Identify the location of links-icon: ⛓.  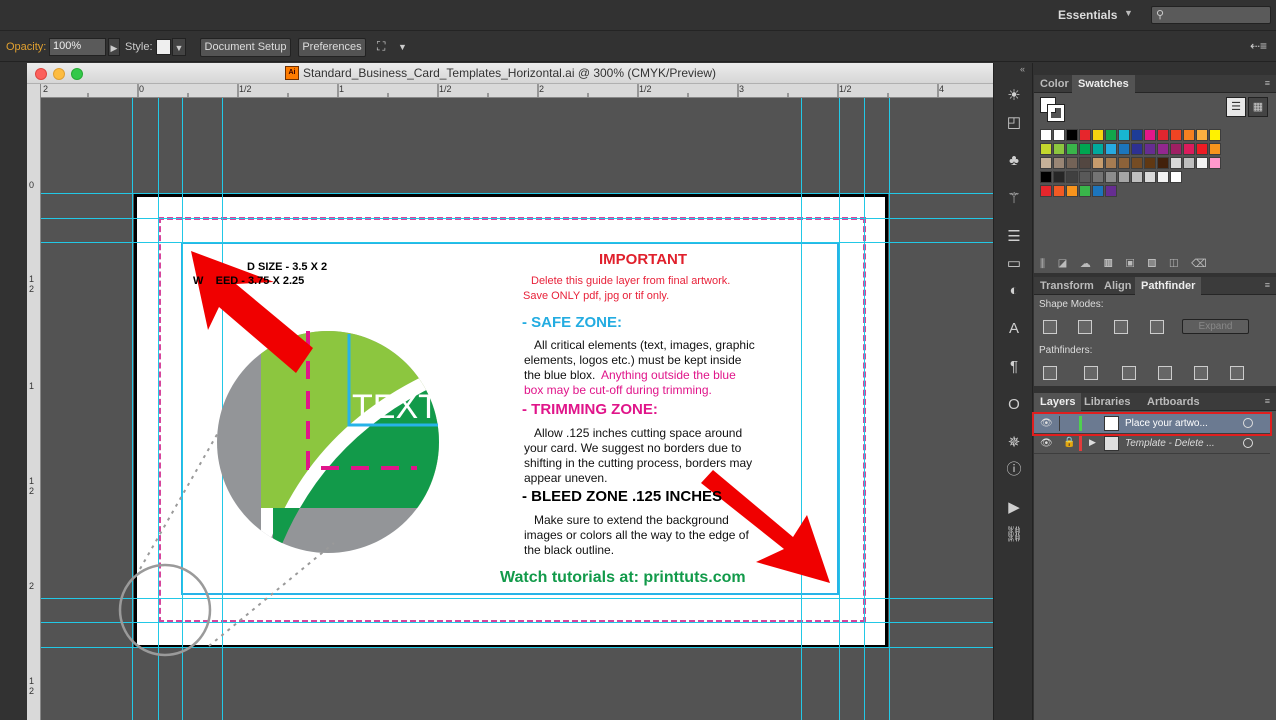
(1014, 535).